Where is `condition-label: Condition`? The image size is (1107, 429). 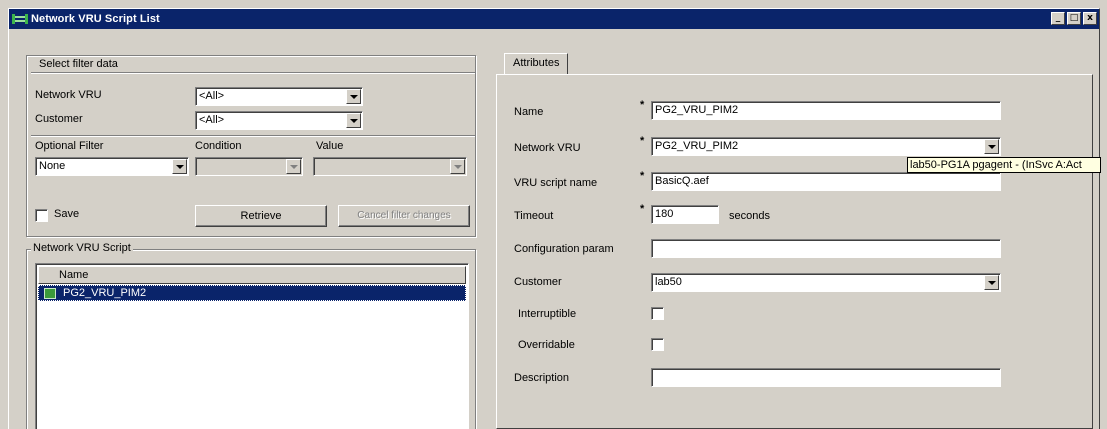
condition-label: Condition is located at coordinates (218, 146).